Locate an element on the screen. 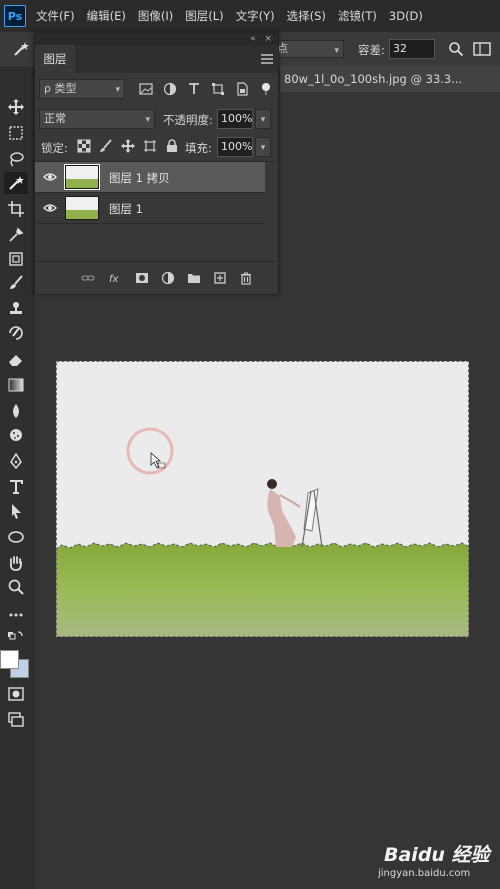  filter-shape-icon is located at coordinates (218, 89).